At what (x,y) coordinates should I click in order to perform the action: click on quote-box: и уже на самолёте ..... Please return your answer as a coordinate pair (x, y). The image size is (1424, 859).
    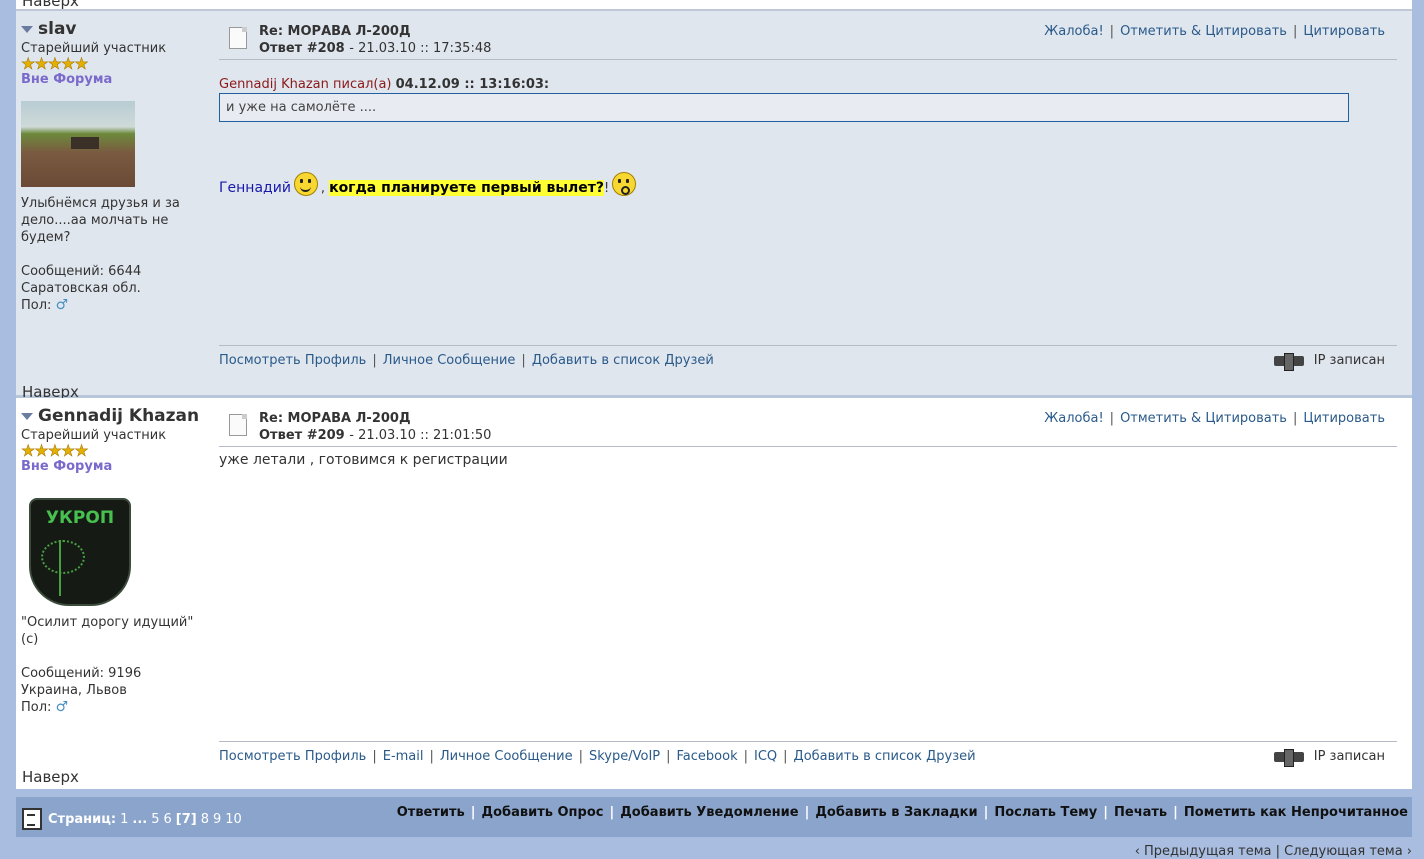
    Looking at the image, I should click on (784, 107).